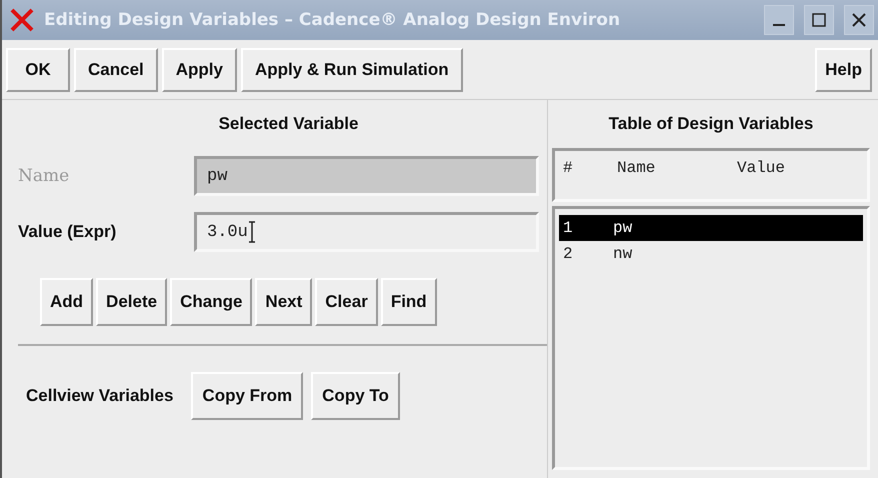 The height and width of the screenshot is (478, 878). What do you see at coordinates (711, 124) in the screenshot?
I see `table-heading: Table of Design Variables` at bounding box center [711, 124].